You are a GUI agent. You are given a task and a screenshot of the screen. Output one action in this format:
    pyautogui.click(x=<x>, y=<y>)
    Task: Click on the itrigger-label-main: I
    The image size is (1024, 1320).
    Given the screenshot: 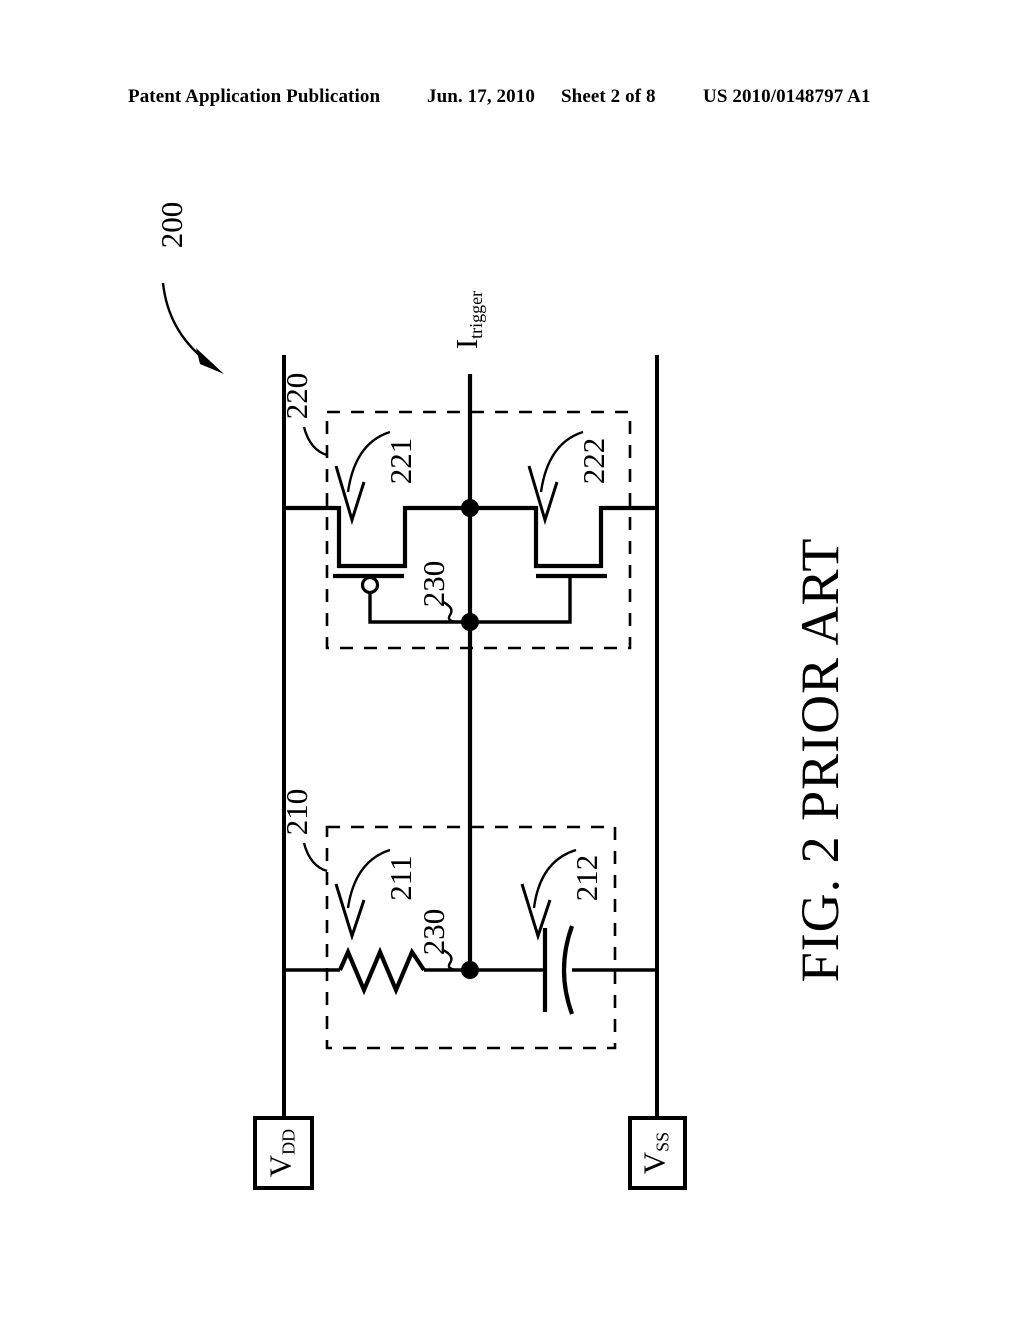 What is the action you would take?
    pyautogui.click(x=466, y=344)
    